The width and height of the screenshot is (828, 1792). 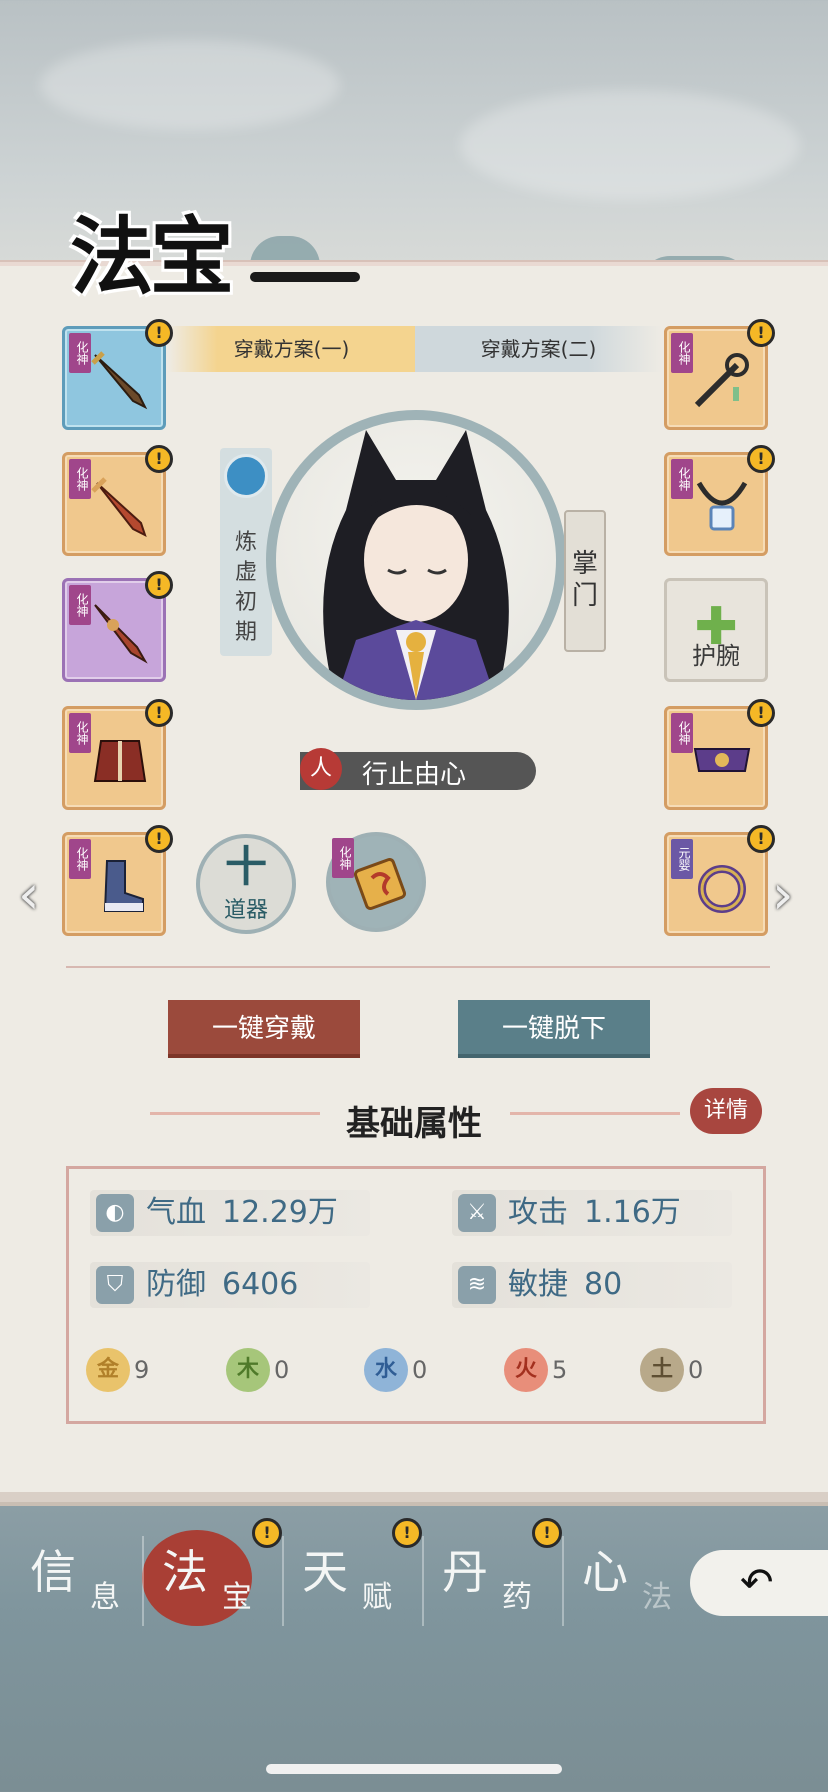 I want to click on talisman-slot: 化神, so click(x=376, y=882).